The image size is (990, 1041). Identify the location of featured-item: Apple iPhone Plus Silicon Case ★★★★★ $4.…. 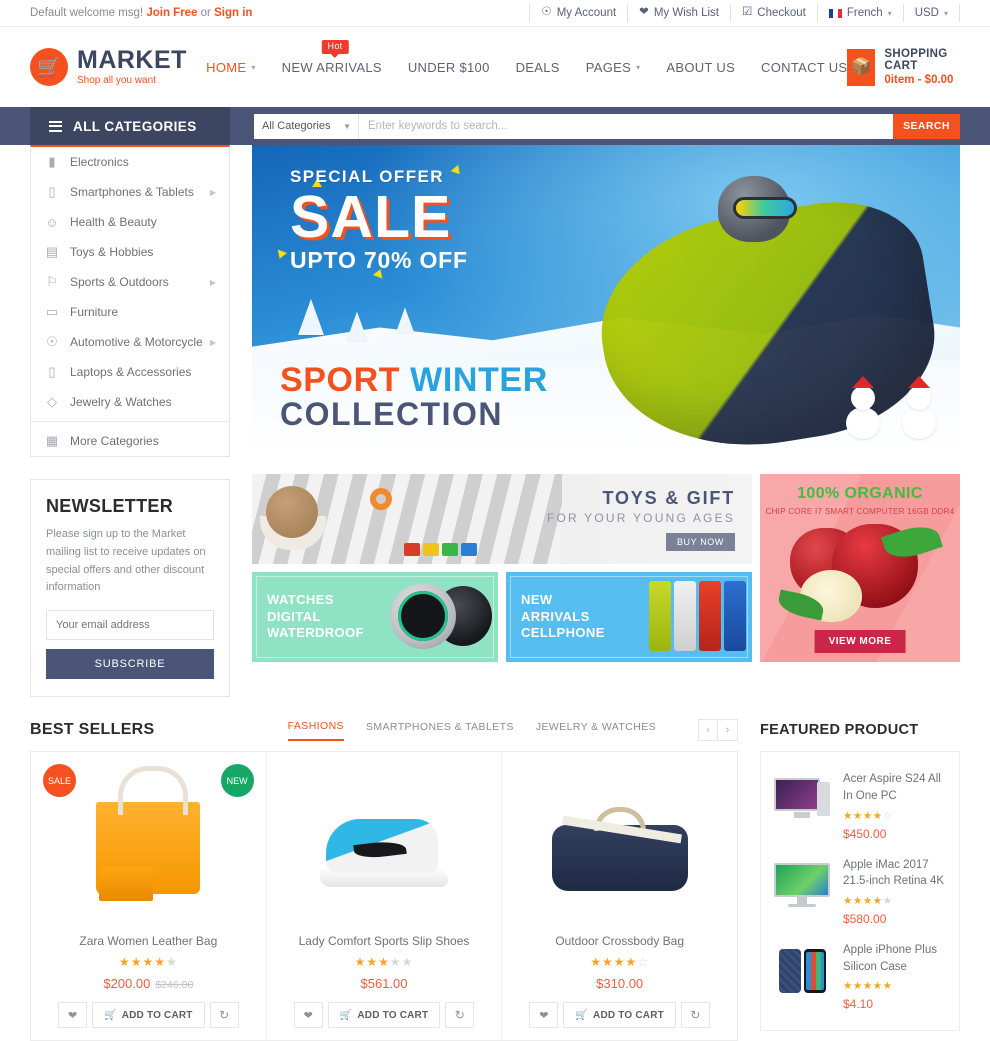
(860, 976).